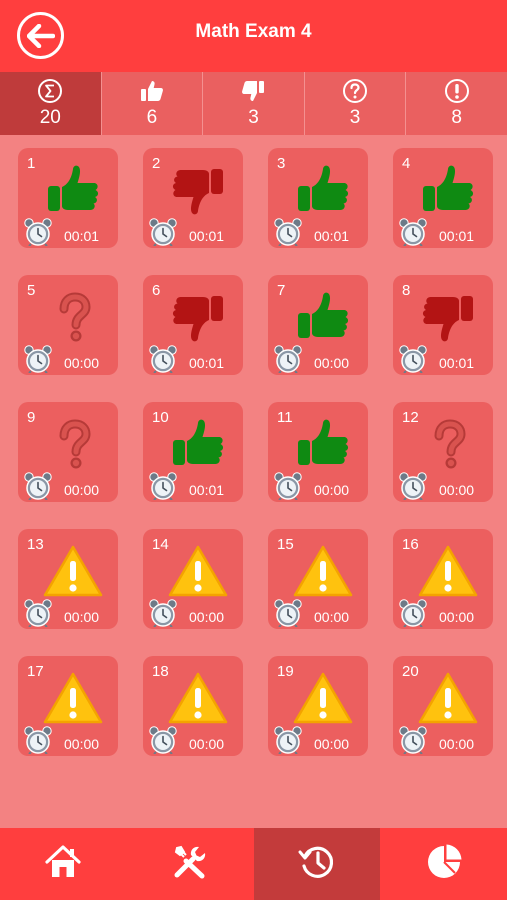 The height and width of the screenshot is (900, 507). I want to click on question-card: 6 00:01, so click(193, 325).